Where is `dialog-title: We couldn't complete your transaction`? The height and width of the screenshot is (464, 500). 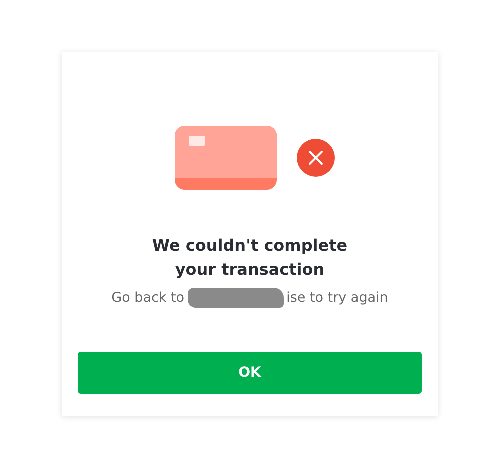 dialog-title: We couldn't complete your transaction is located at coordinates (250, 258).